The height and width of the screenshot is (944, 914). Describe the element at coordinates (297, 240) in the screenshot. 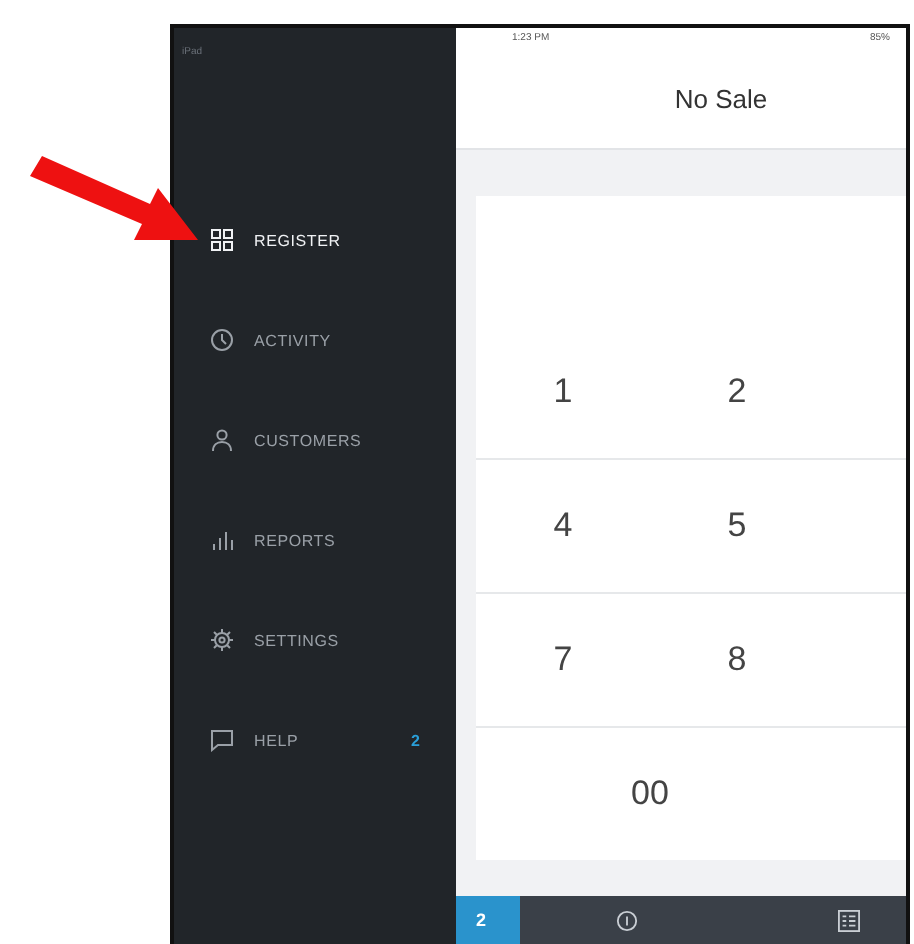

I see `sidebar-label: REGISTER` at that location.